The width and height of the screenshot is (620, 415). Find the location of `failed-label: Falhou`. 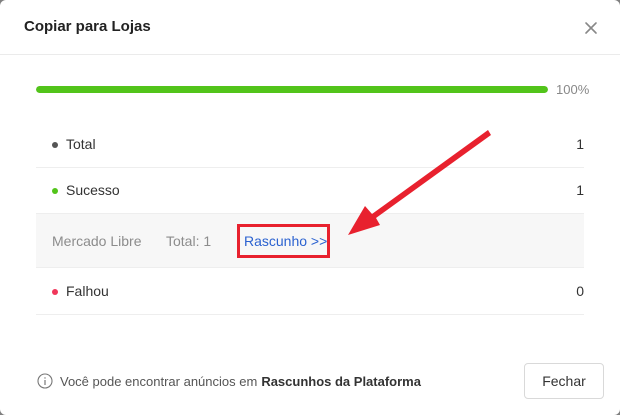

failed-label: Falhou is located at coordinates (87, 291).